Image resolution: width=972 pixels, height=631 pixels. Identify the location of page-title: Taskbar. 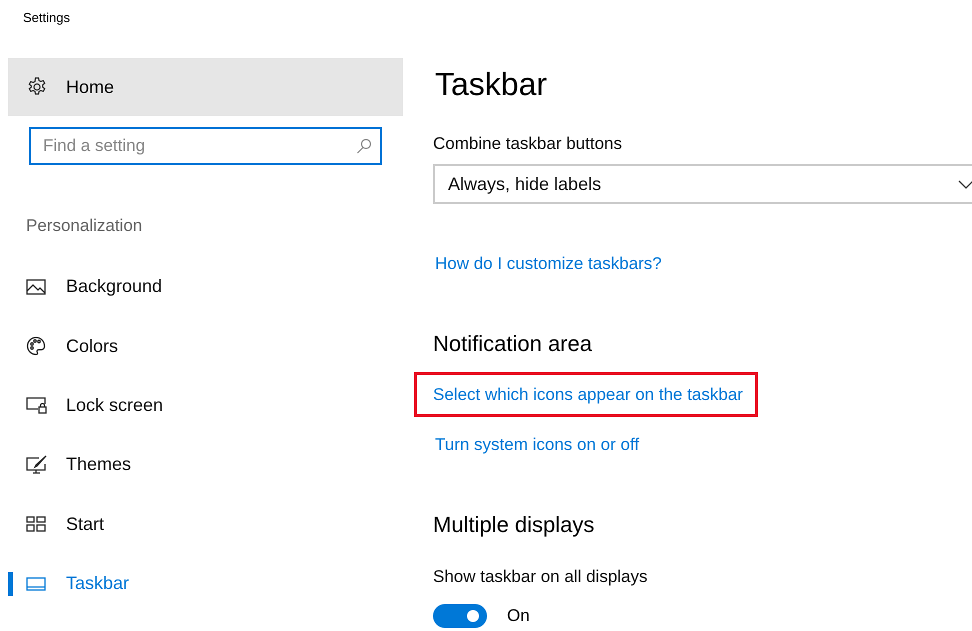
(491, 85).